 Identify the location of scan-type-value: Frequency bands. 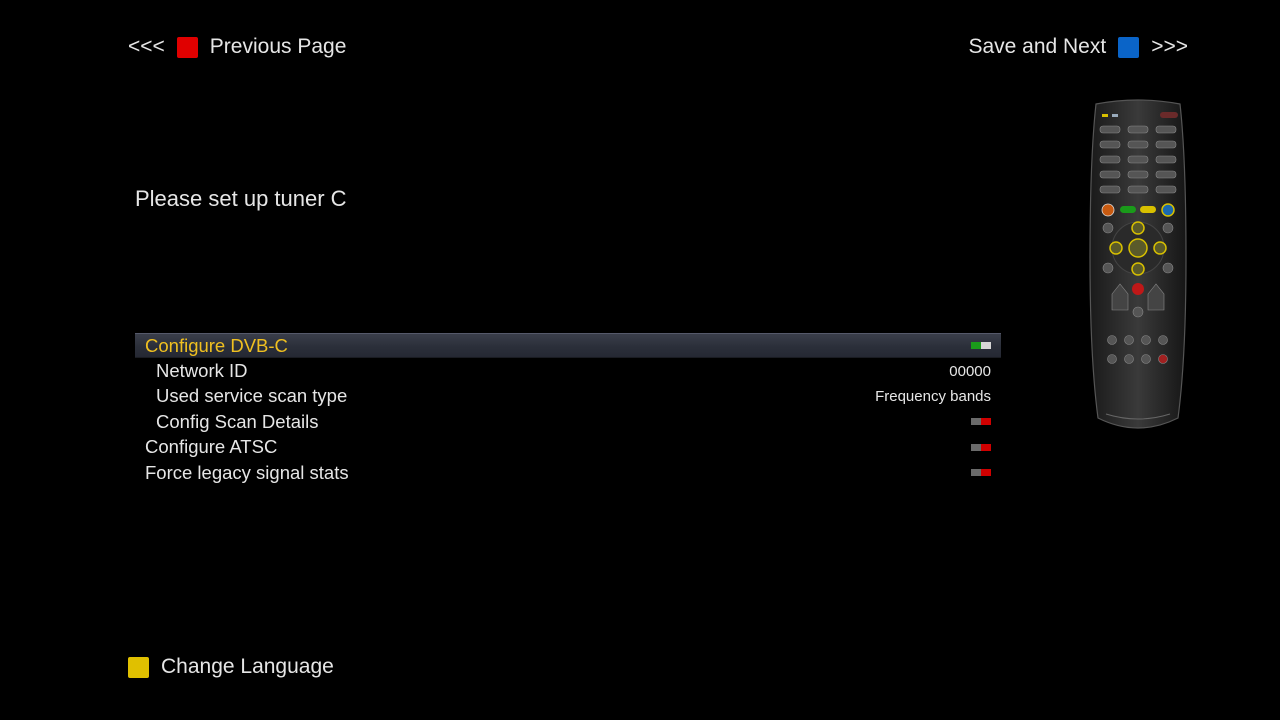
(933, 396).